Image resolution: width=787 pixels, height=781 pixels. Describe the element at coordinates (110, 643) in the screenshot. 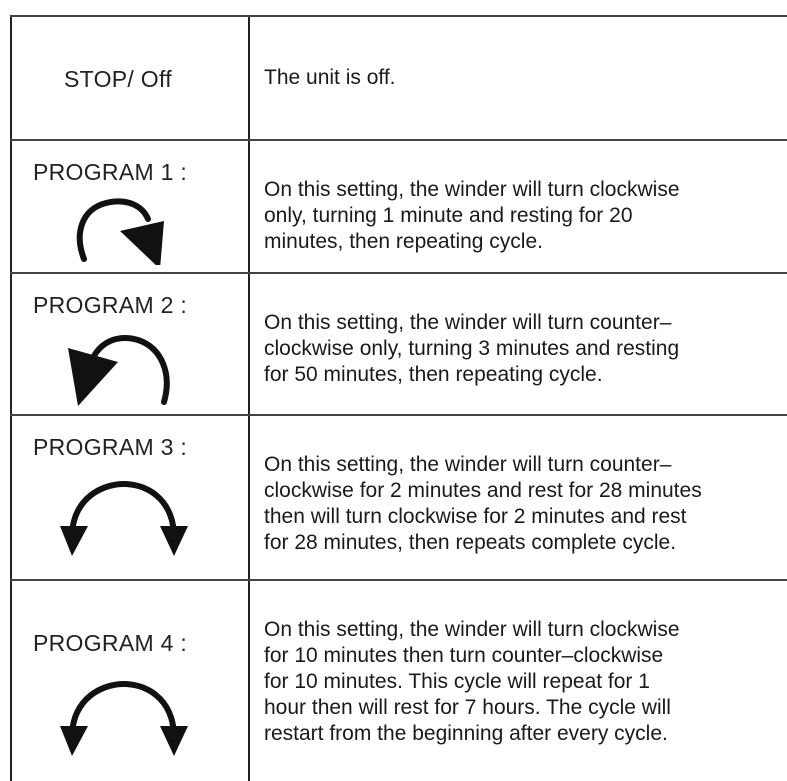

I see `row-label: PROGRAM 4 :` at that location.